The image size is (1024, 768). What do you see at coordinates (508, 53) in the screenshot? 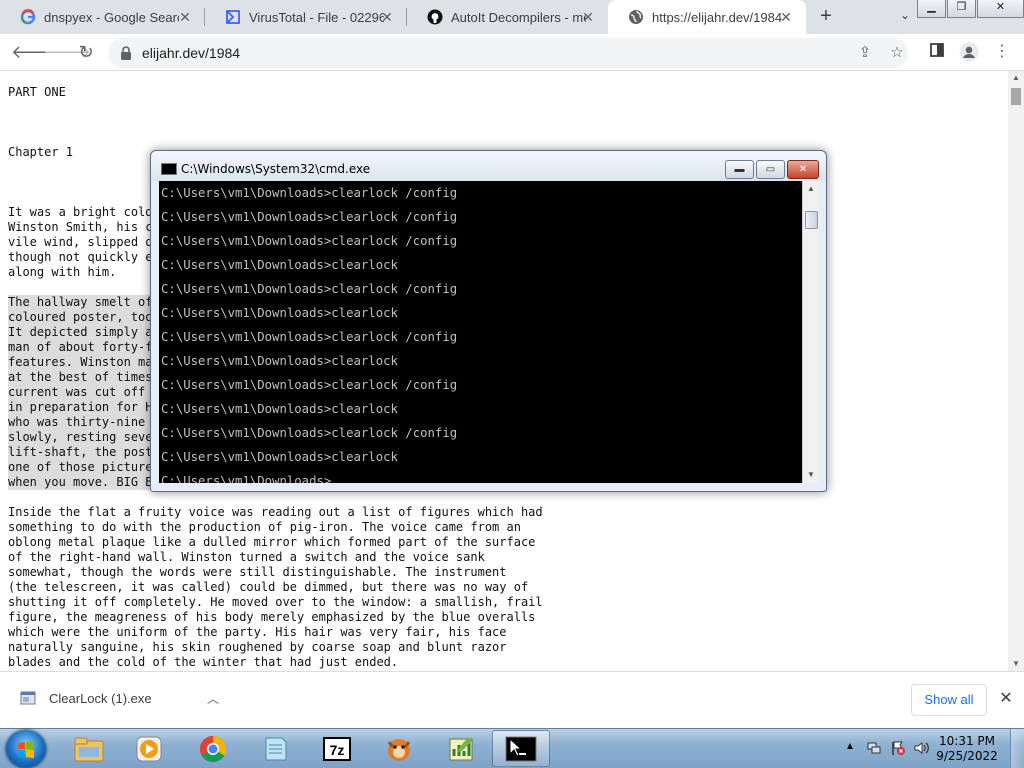
I see `address-bar: elijahr.dev/1984 ⇪ ☆` at bounding box center [508, 53].